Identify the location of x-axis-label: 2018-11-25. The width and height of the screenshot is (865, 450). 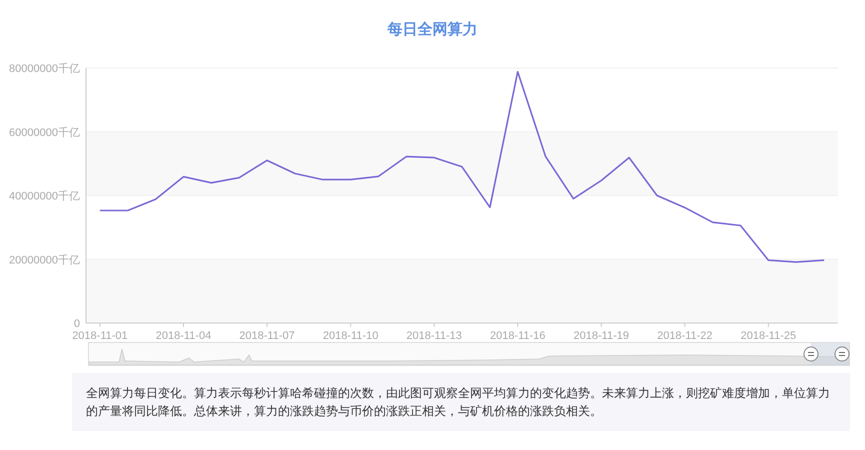
(768, 335).